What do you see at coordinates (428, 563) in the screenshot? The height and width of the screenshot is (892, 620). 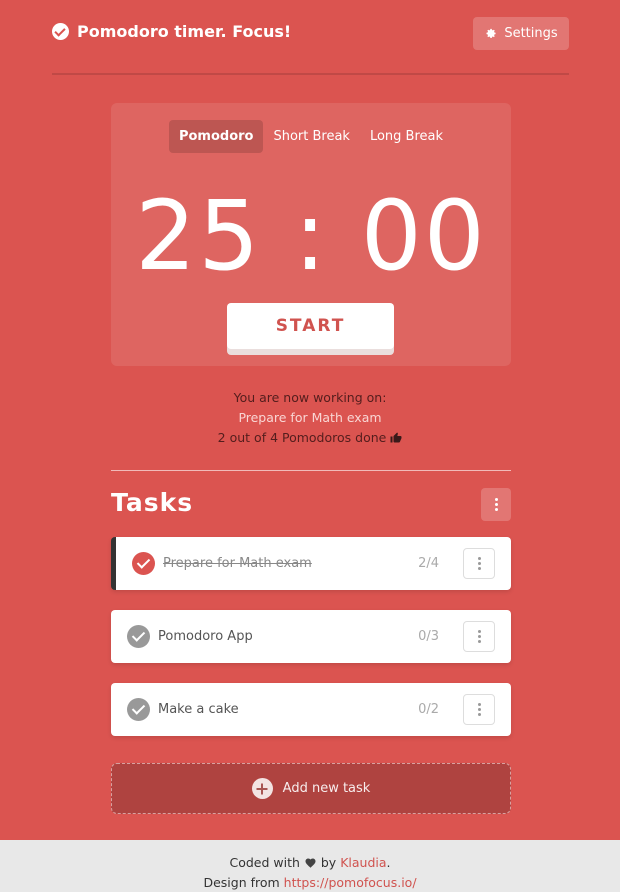 I see `task-count: 2/4` at bounding box center [428, 563].